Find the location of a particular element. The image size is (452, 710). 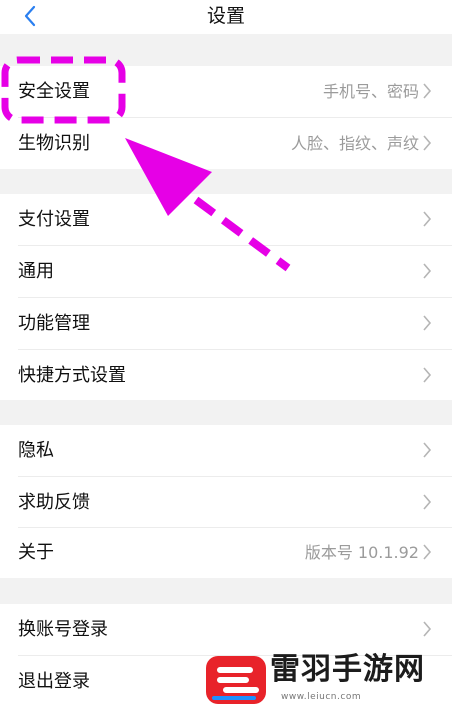

settings-row-switch-account: 换账号登录 is located at coordinates (226, 629).